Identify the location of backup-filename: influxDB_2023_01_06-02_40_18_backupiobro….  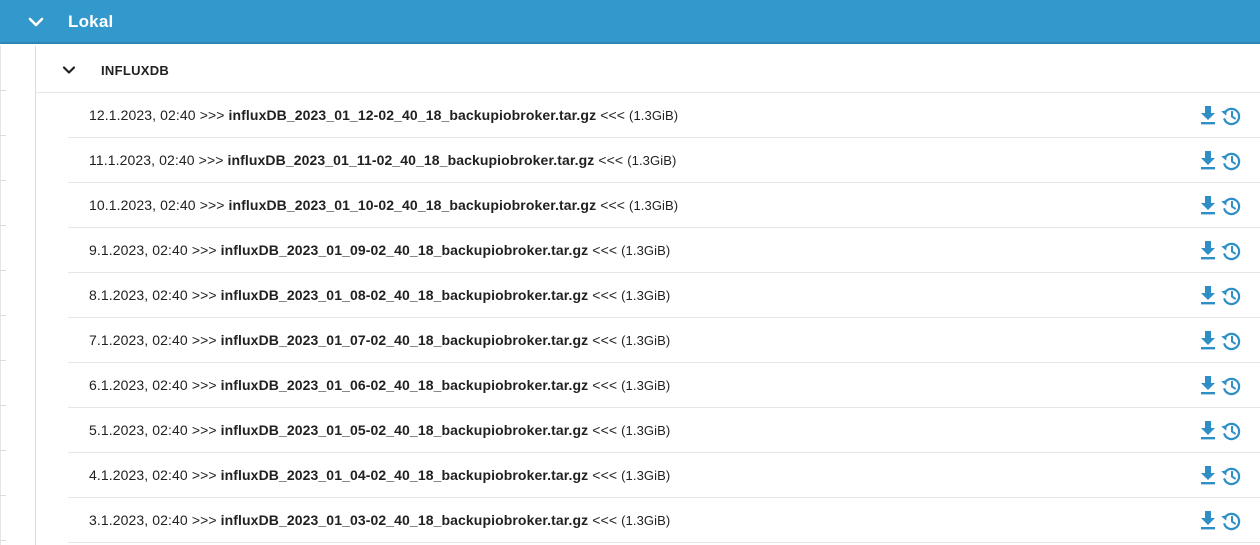
(404, 385).